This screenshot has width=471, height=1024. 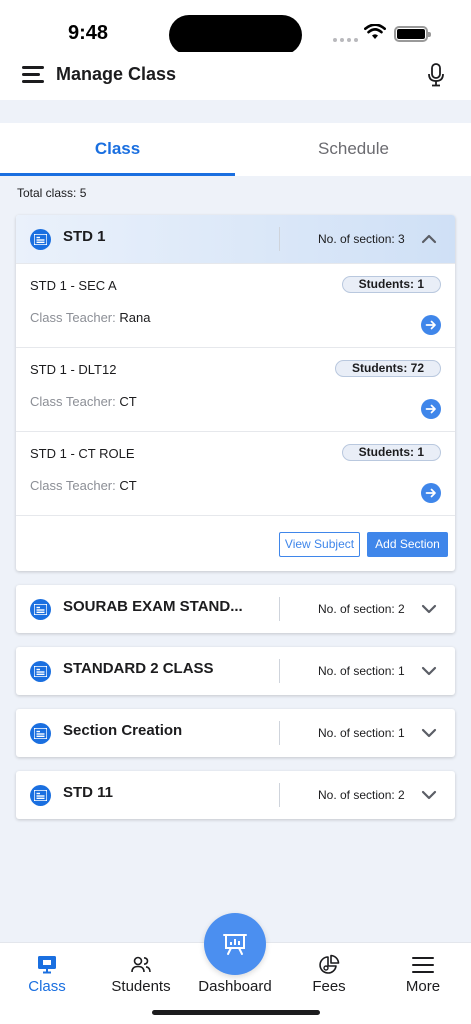 What do you see at coordinates (407, 544) in the screenshot?
I see `add-section-button: Add Section` at bounding box center [407, 544].